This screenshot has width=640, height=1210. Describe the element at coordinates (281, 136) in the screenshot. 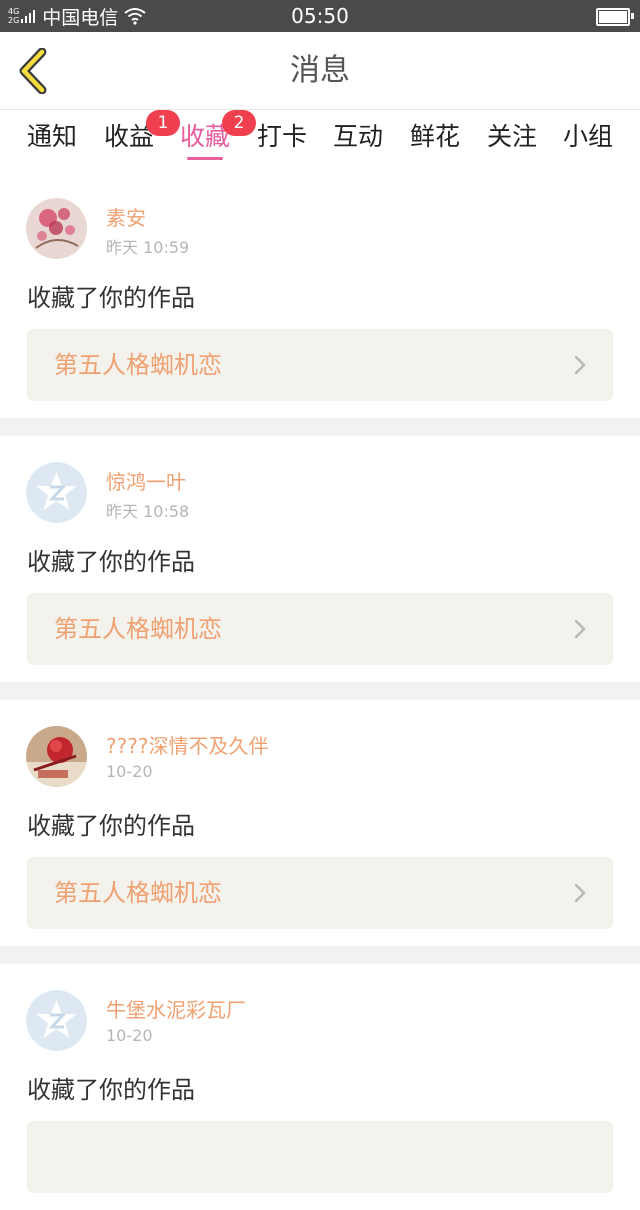

I see `tab-label: 打卡` at that location.